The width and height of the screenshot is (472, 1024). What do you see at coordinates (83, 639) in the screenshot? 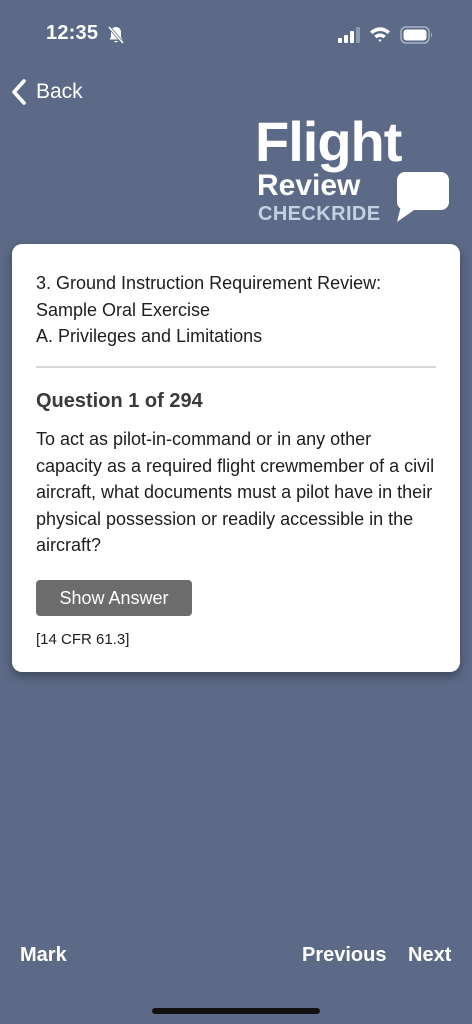
I see `regulation-reference: [14 CFR 61.3]` at bounding box center [83, 639].